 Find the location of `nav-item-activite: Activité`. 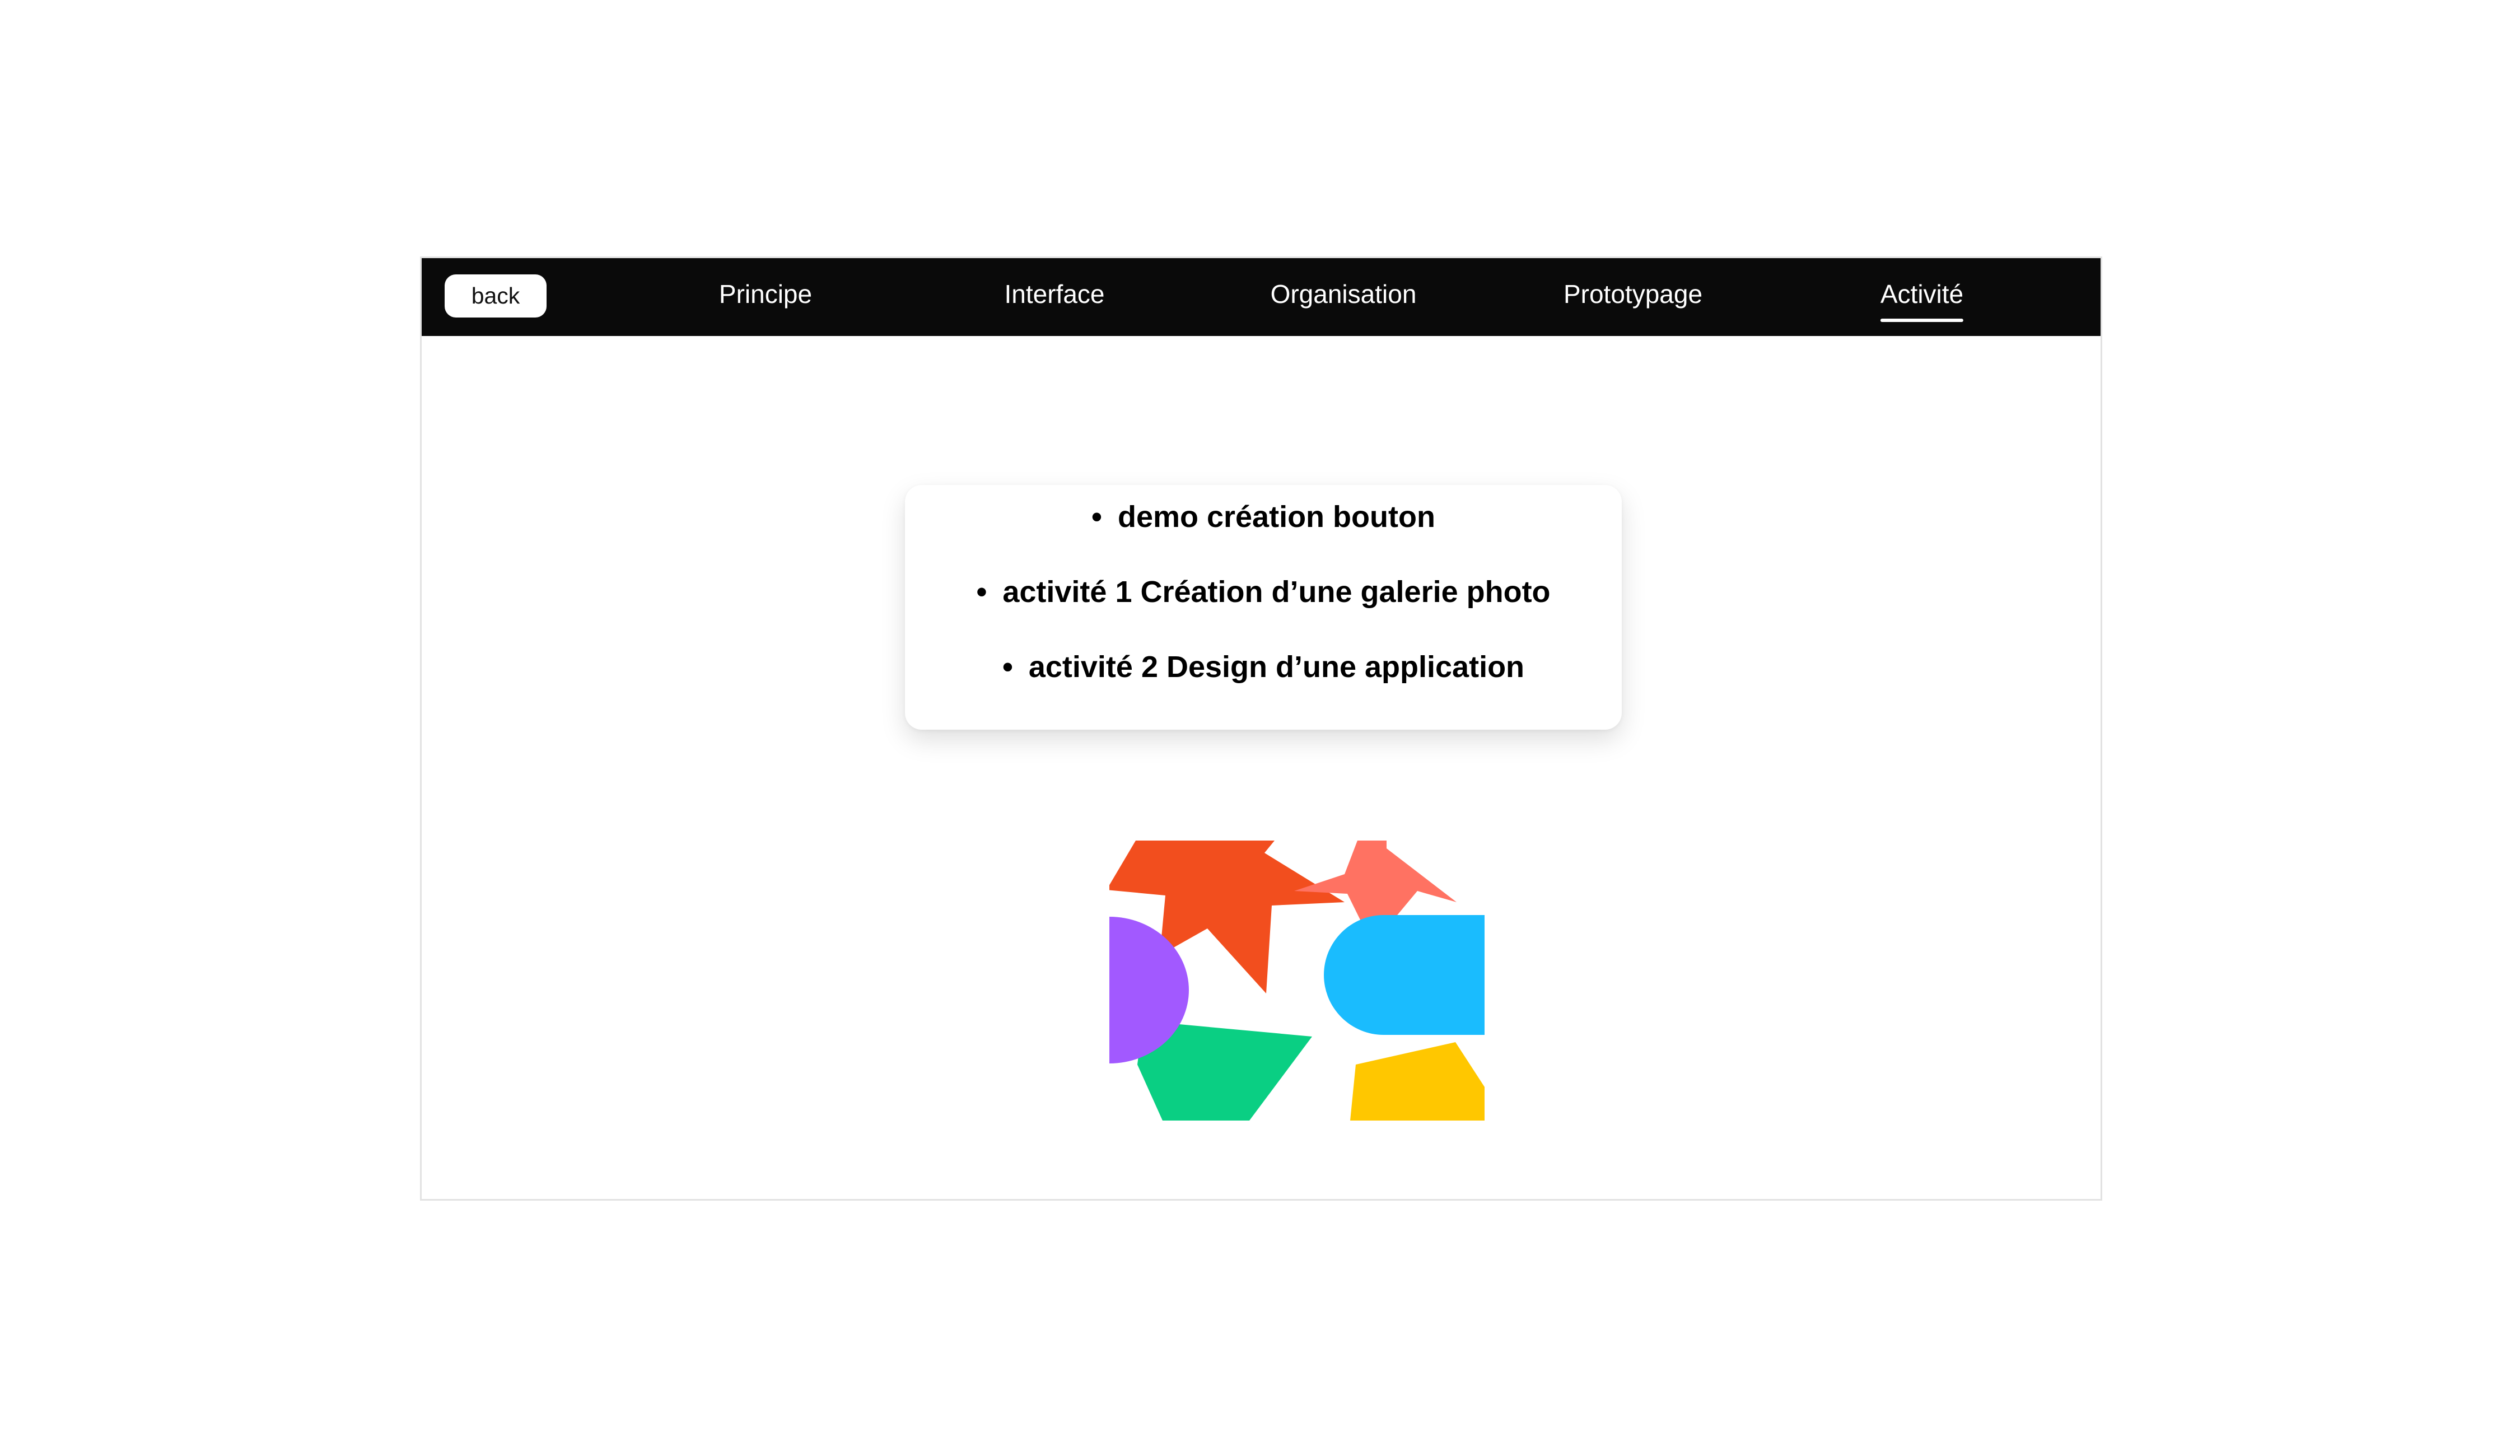

nav-item-activite: Activité is located at coordinates (1922, 297).